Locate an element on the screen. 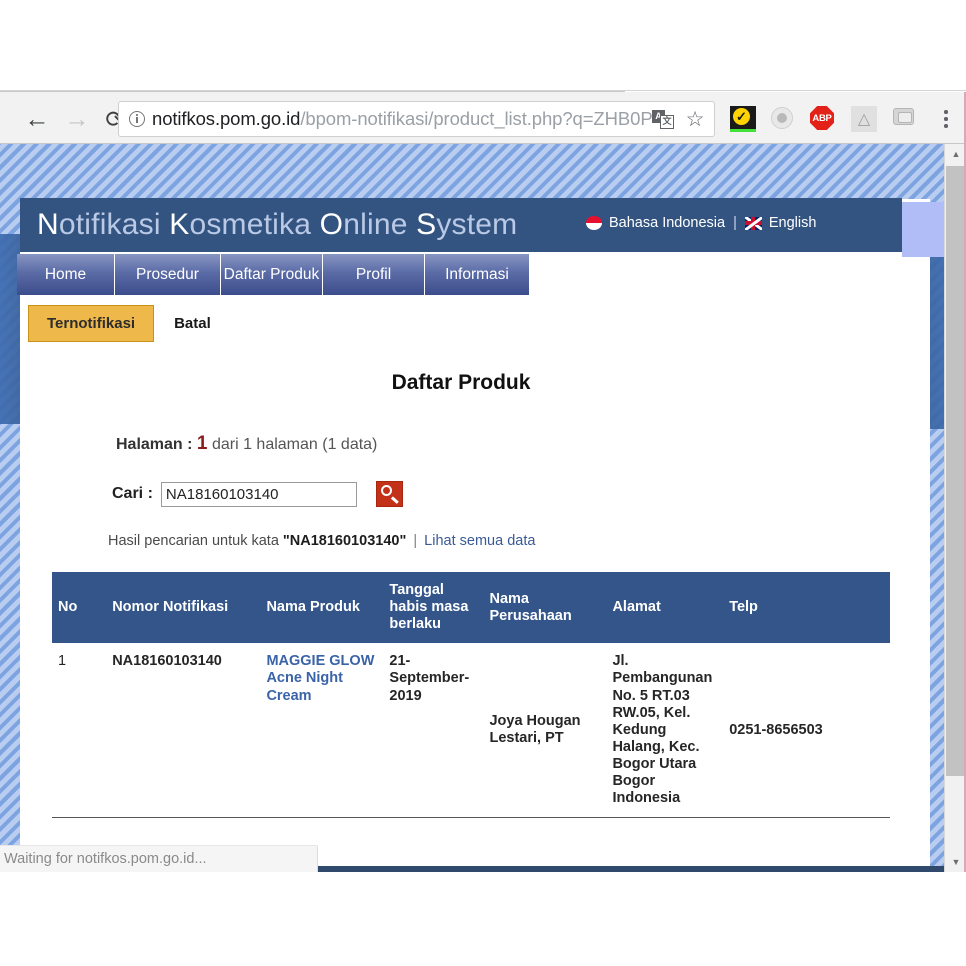 The height and width of the screenshot is (966, 966). page-bottom-fill is located at coordinates (483, 919).